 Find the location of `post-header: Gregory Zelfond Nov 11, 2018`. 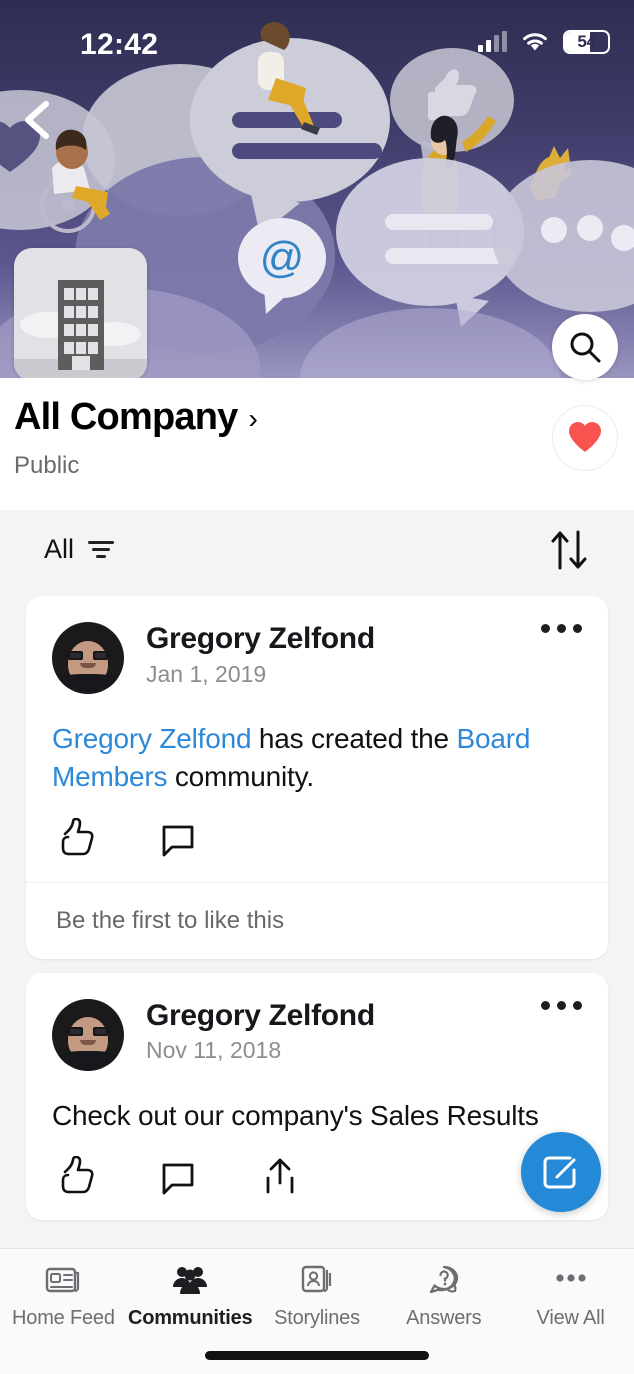

post-header: Gregory Zelfond Nov 11, 2018 is located at coordinates (317, 1022).